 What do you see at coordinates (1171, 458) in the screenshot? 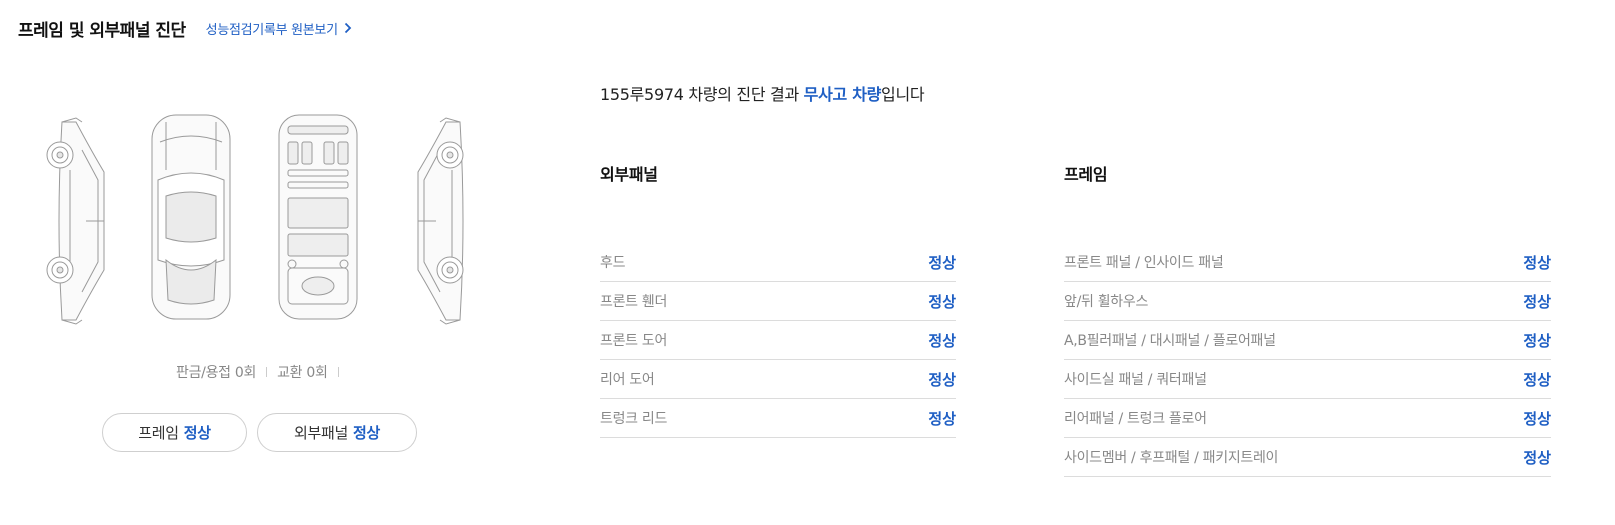
I see `item-name: 사이드멤버 / 후프패털 / 패키지트레이` at bounding box center [1171, 458].